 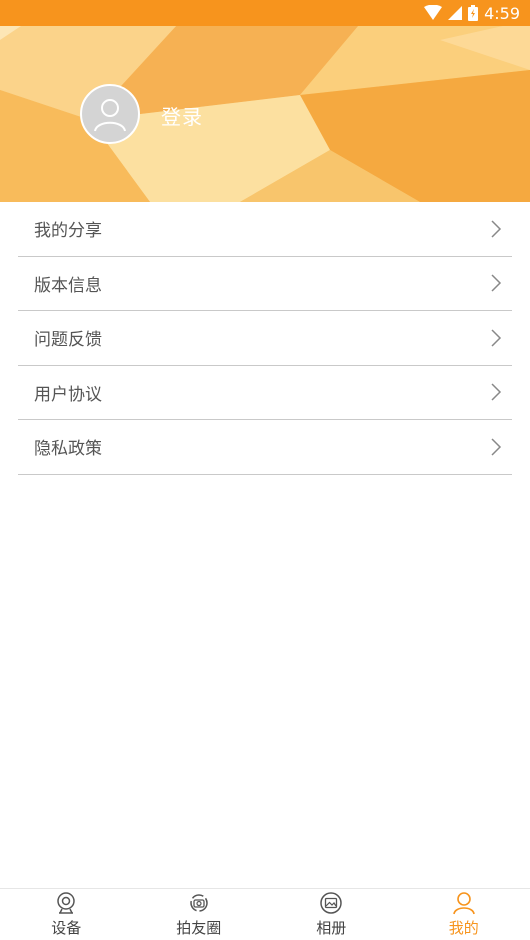 What do you see at coordinates (463, 903) in the screenshot?
I see `user-icon` at bounding box center [463, 903].